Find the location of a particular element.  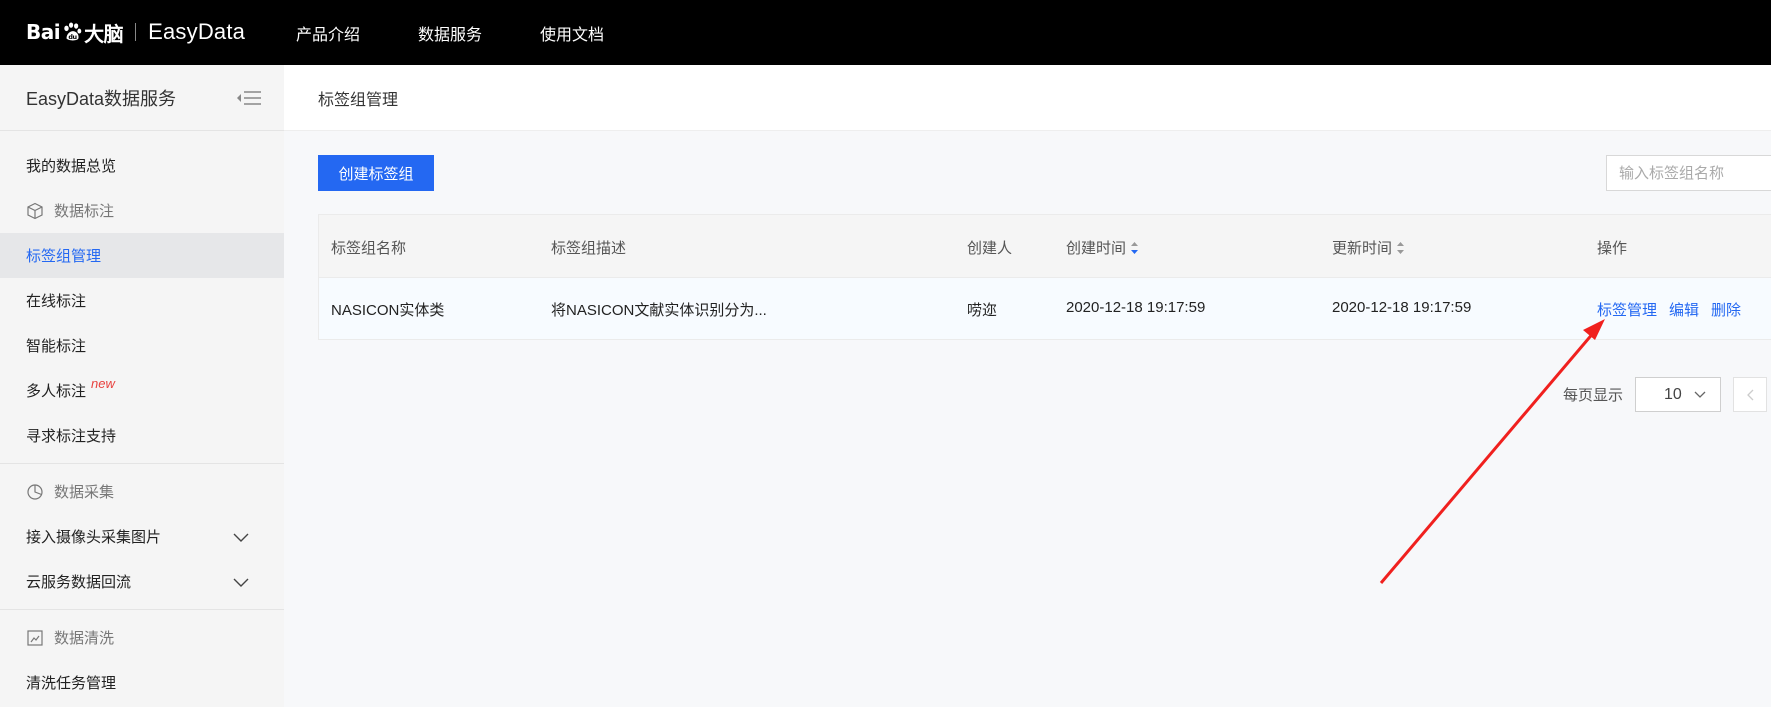

cell-text: 唠迩 is located at coordinates (982, 310).